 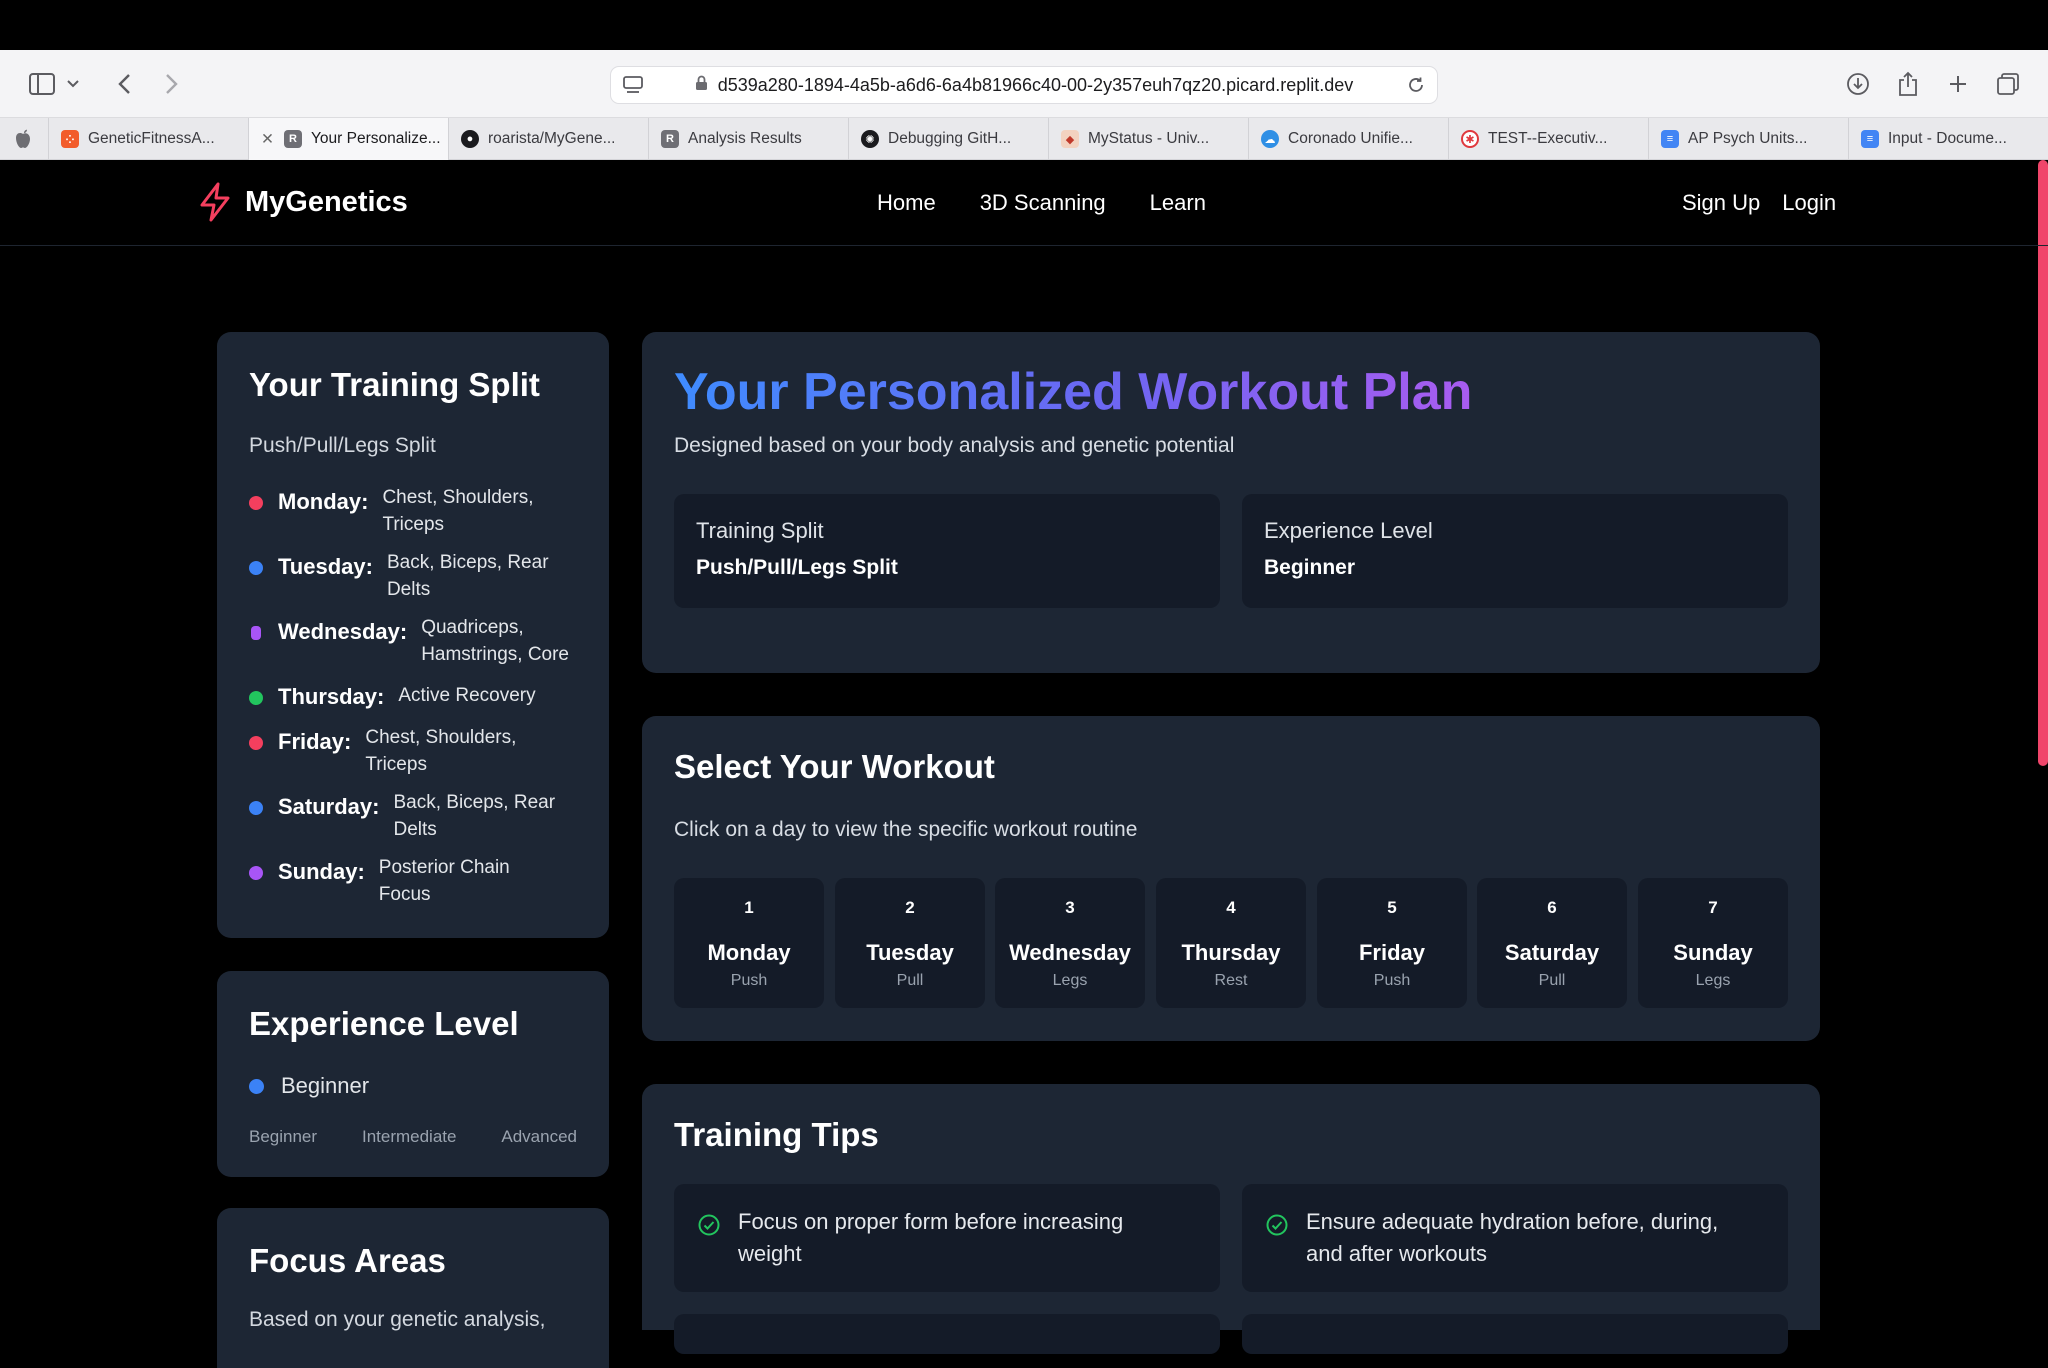 I want to click on brand-logo: MyGenetics, so click(x=302, y=202).